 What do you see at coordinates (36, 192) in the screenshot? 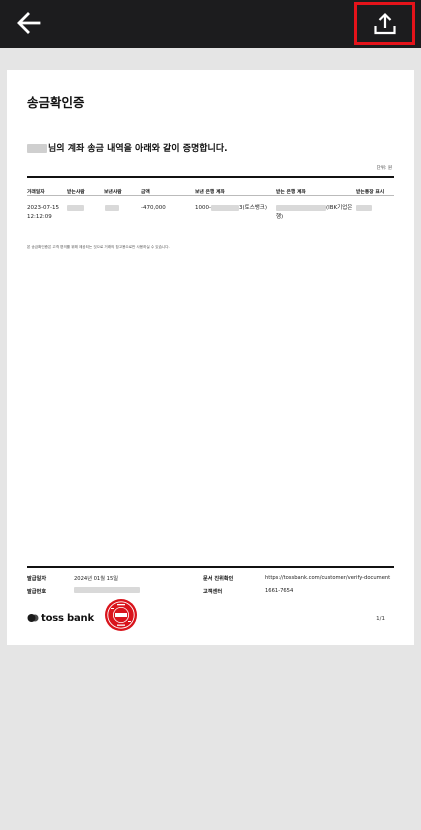
I see `col-header-date: 거래일자` at bounding box center [36, 192].